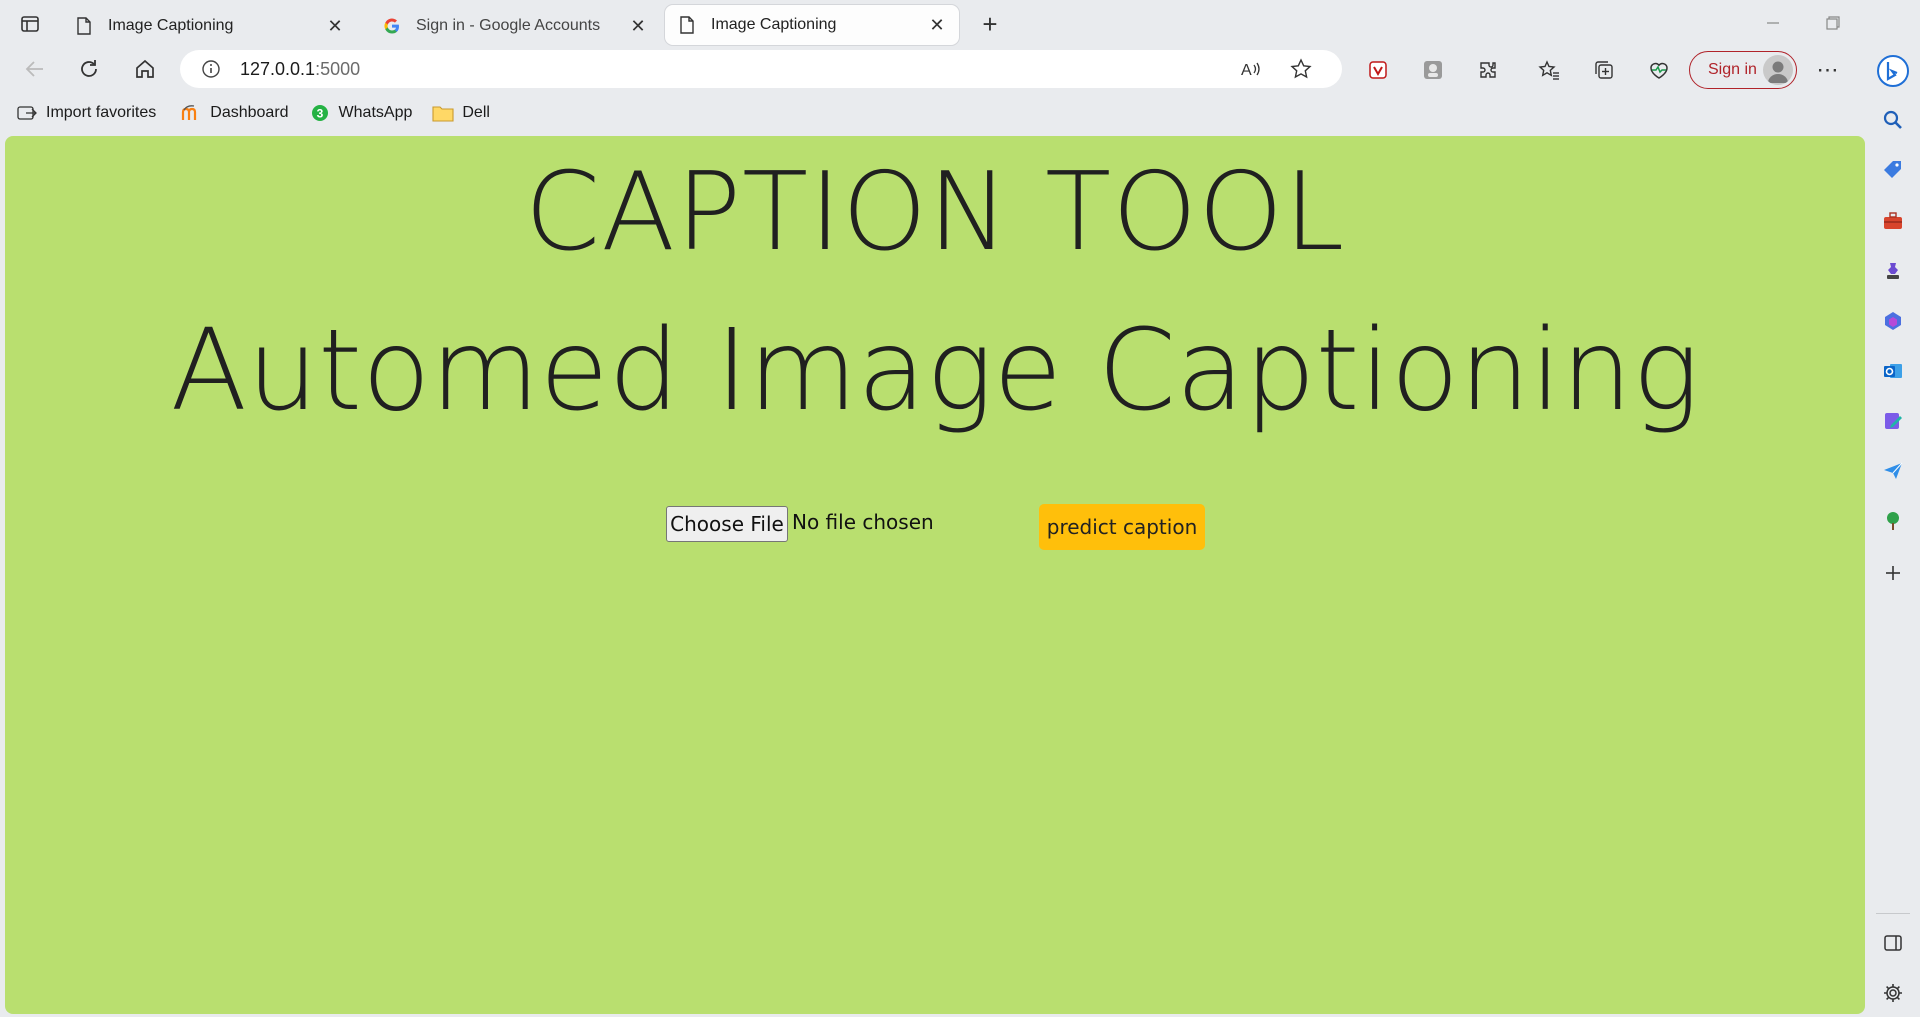 The width and height of the screenshot is (1920, 1017). I want to click on tab-title: Sign in - Google Accounts, so click(508, 25).